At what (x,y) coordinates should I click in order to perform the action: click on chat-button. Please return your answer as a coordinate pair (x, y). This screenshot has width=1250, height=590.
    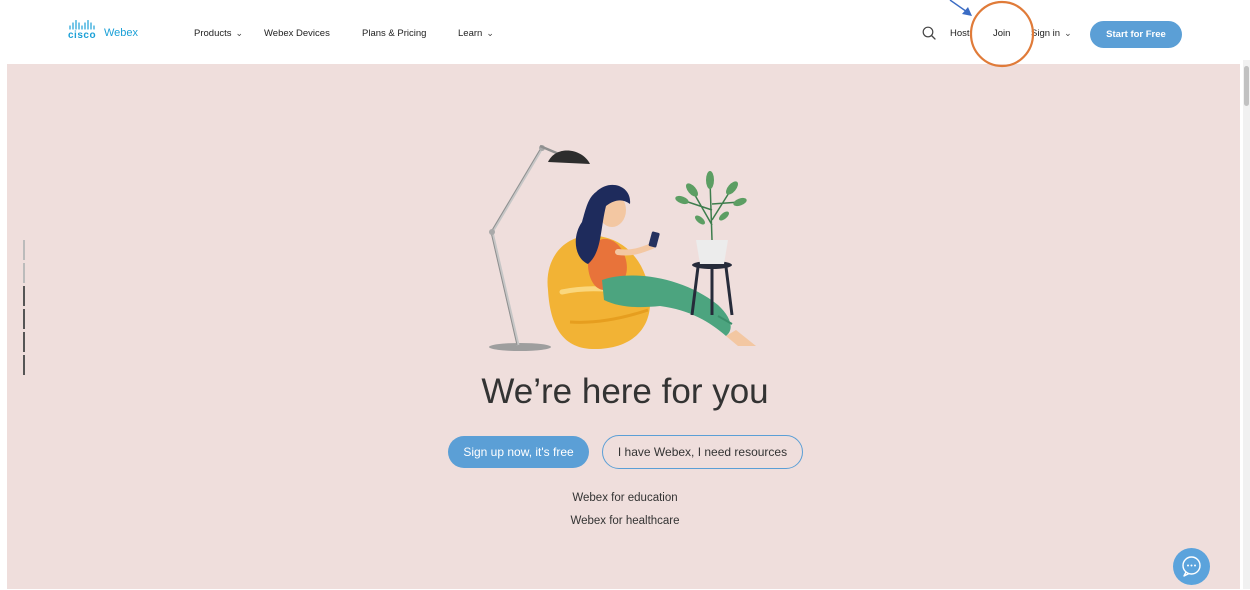
    Looking at the image, I should click on (1191, 566).